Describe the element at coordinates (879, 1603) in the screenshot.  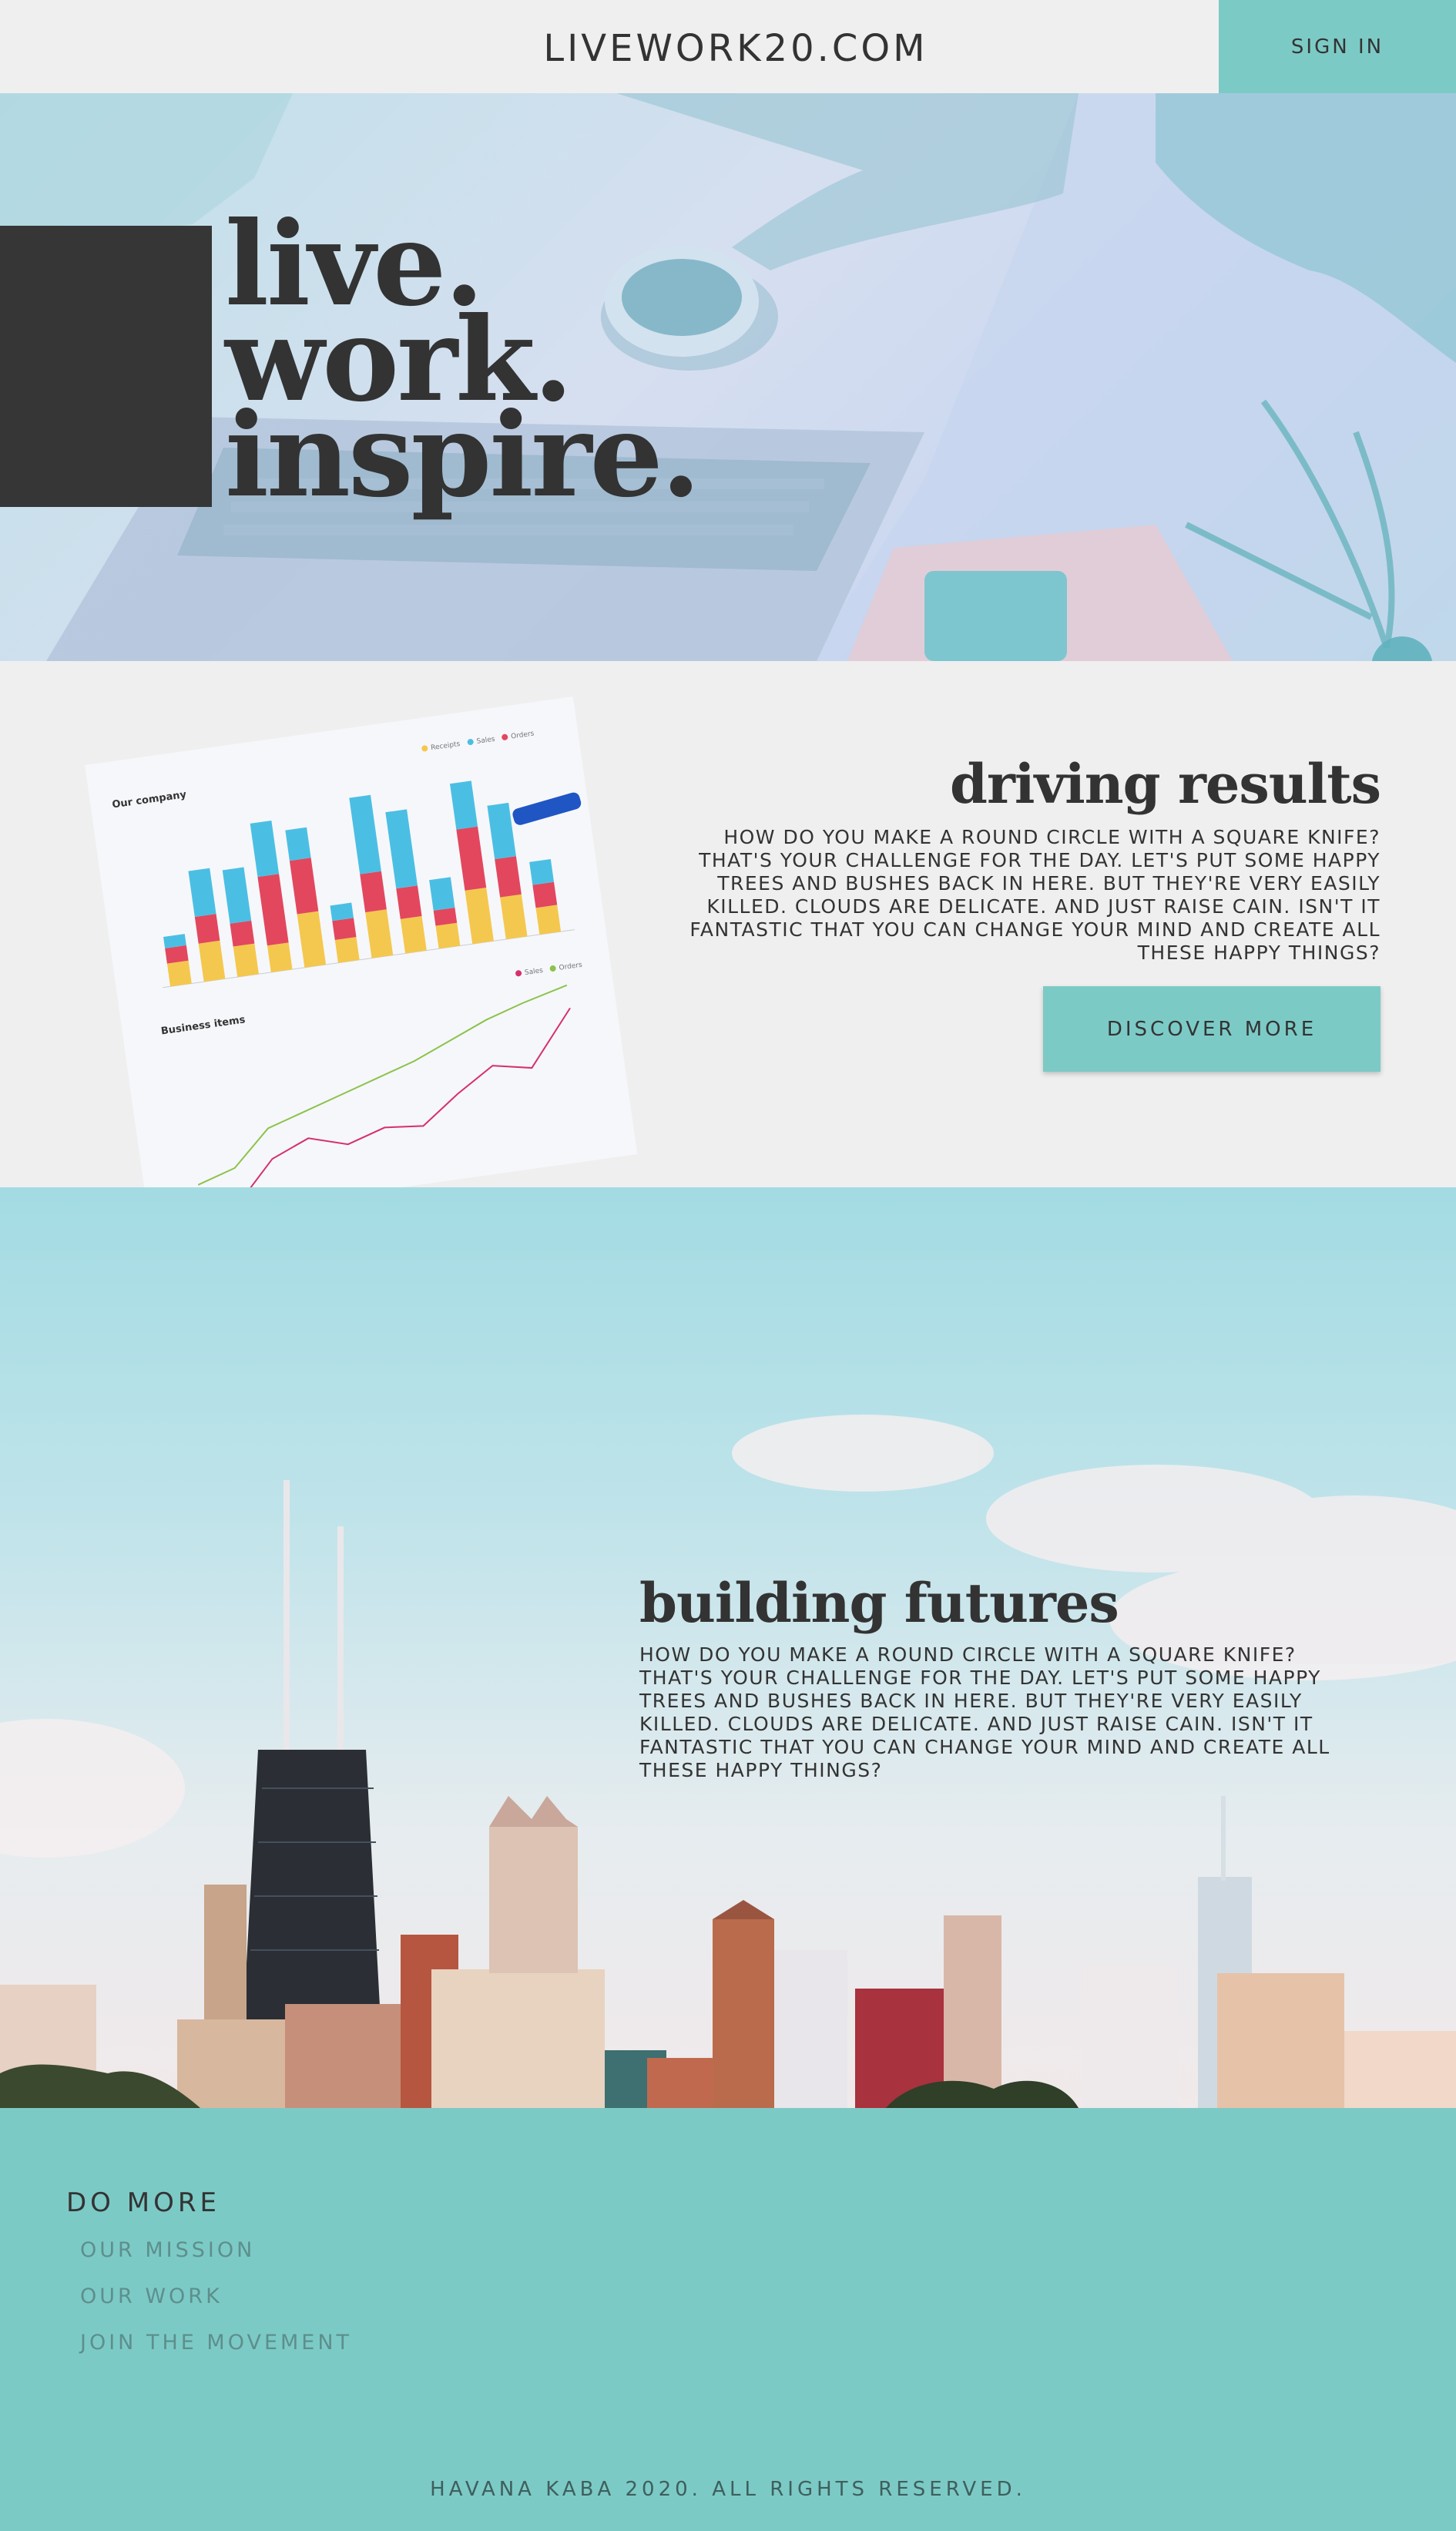
I see `futures-title: building futures` at that location.